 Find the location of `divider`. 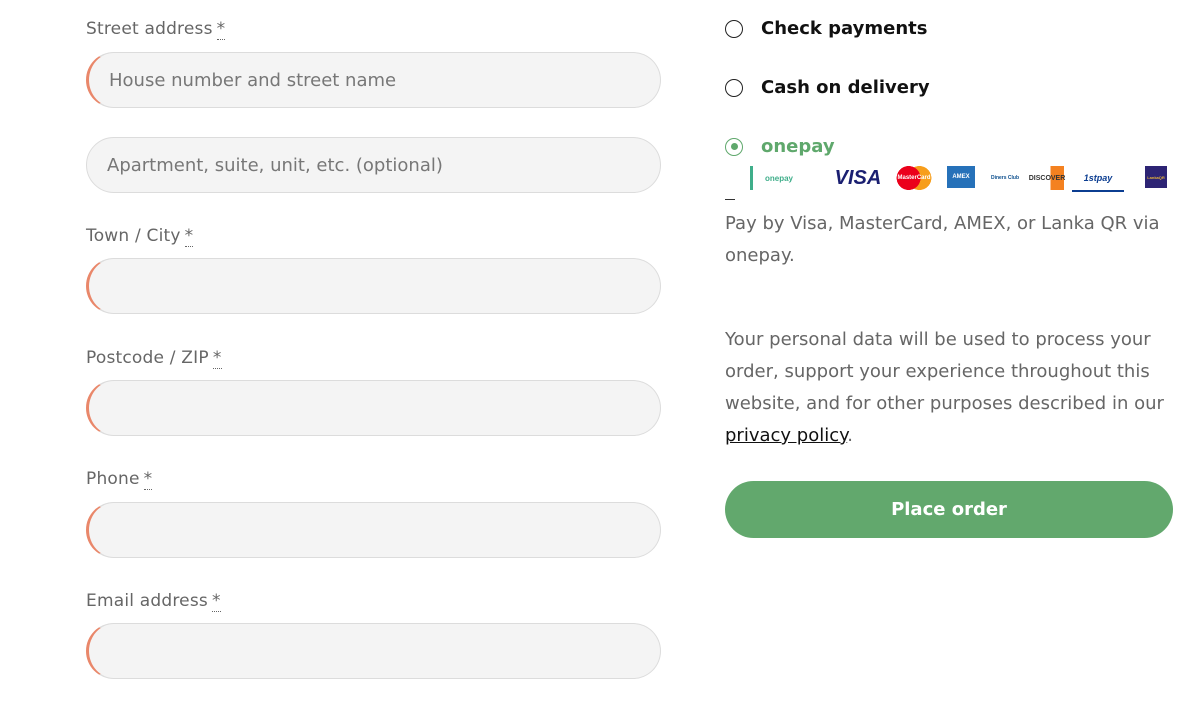

divider is located at coordinates (730, 199).